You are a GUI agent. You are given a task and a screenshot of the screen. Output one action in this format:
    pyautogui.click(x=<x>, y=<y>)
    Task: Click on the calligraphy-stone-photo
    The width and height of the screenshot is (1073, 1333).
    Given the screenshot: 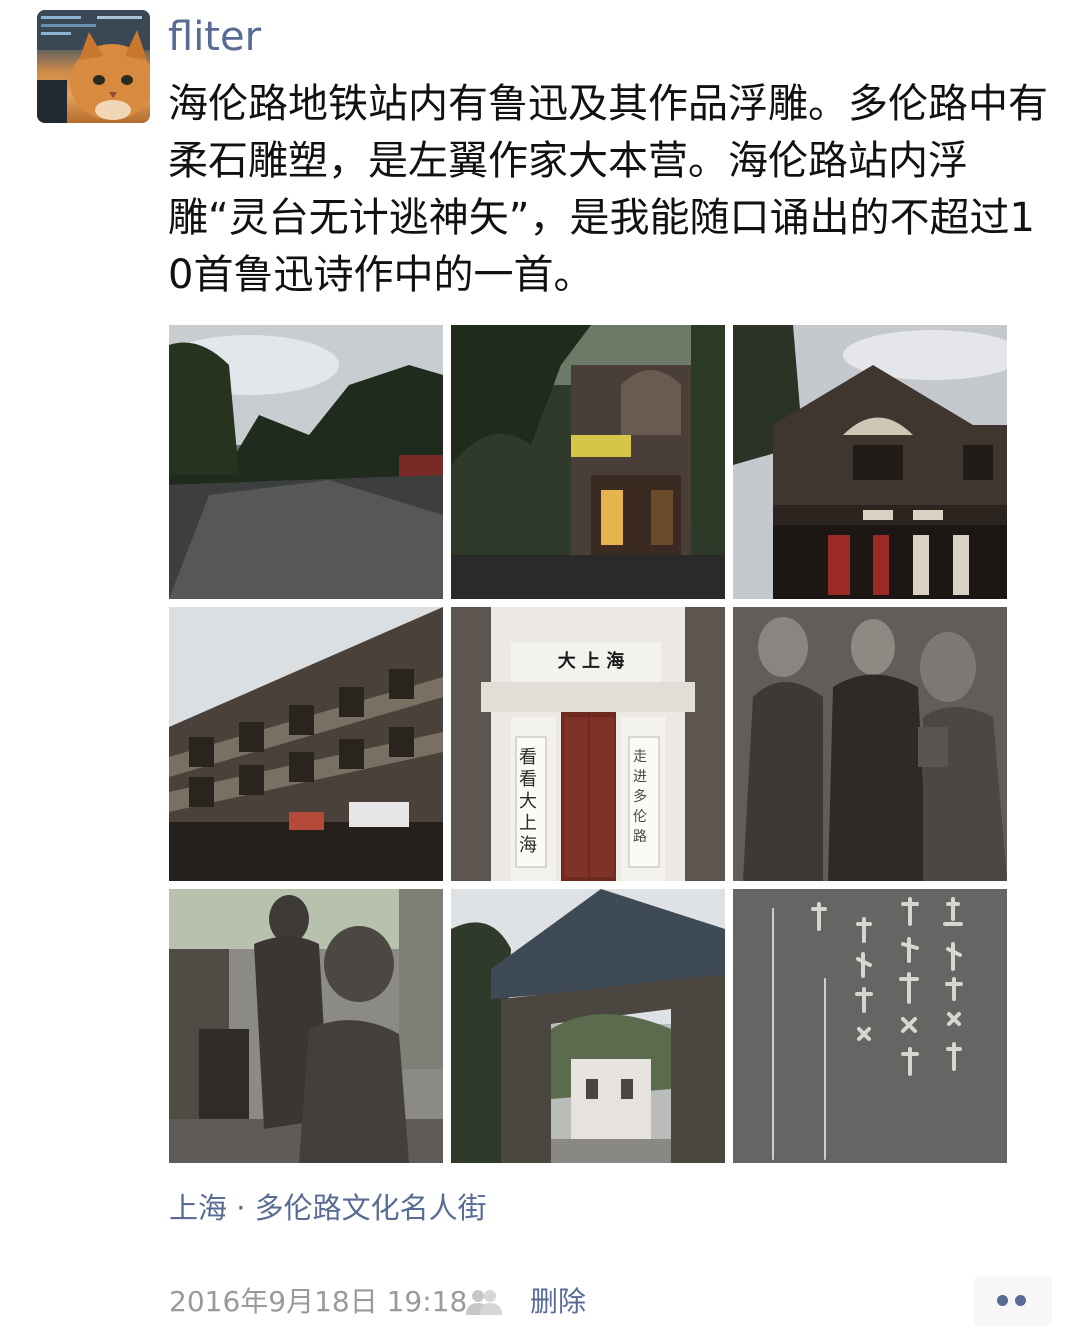 What is the action you would take?
    pyautogui.click(x=870, y=1026)
    